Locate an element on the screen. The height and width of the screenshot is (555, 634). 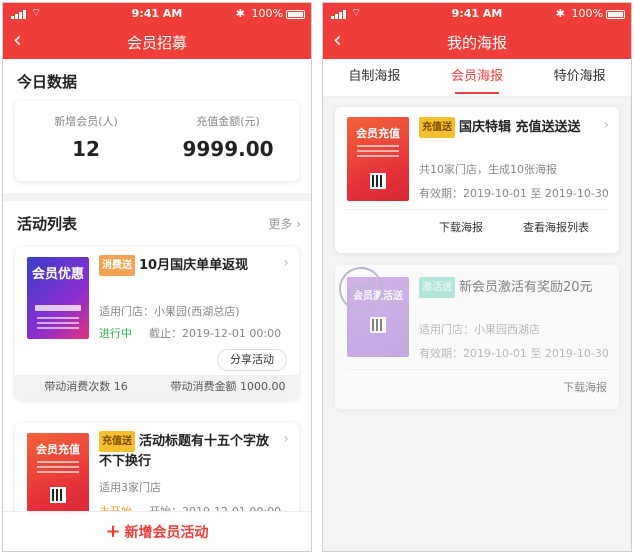
activity-thumbnail: 会员优惠 is located at coordinates (58, 298).